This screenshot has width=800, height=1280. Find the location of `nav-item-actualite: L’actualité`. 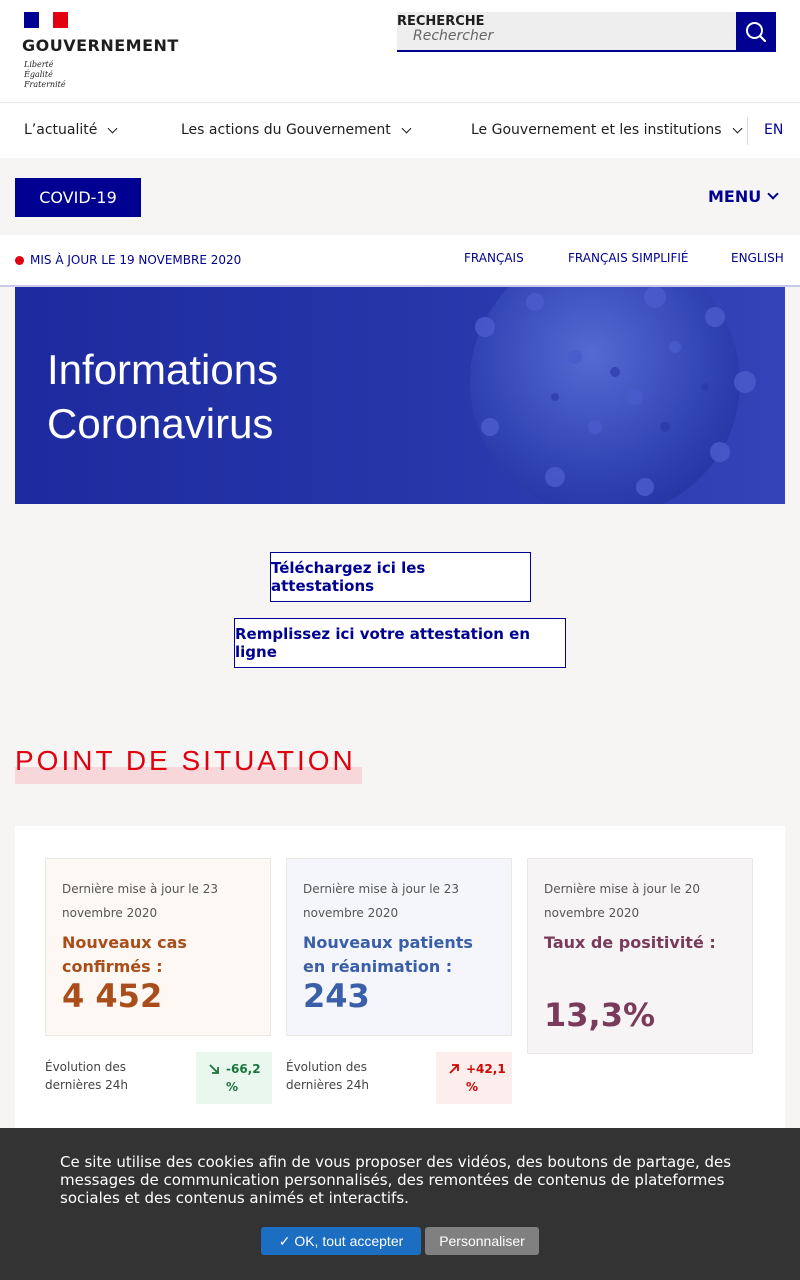

nav-item-actualite: L’actualité is located at coordinates (71, 130).